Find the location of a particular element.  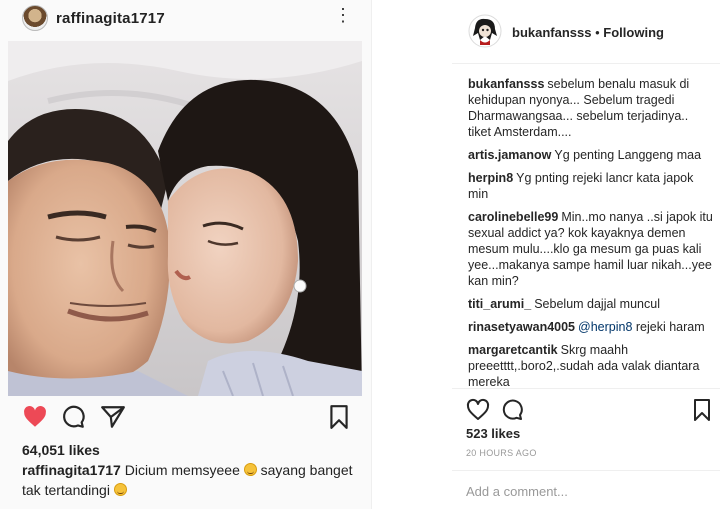

caption-username: raffinagita1717 is located at coordinates (71, 470).